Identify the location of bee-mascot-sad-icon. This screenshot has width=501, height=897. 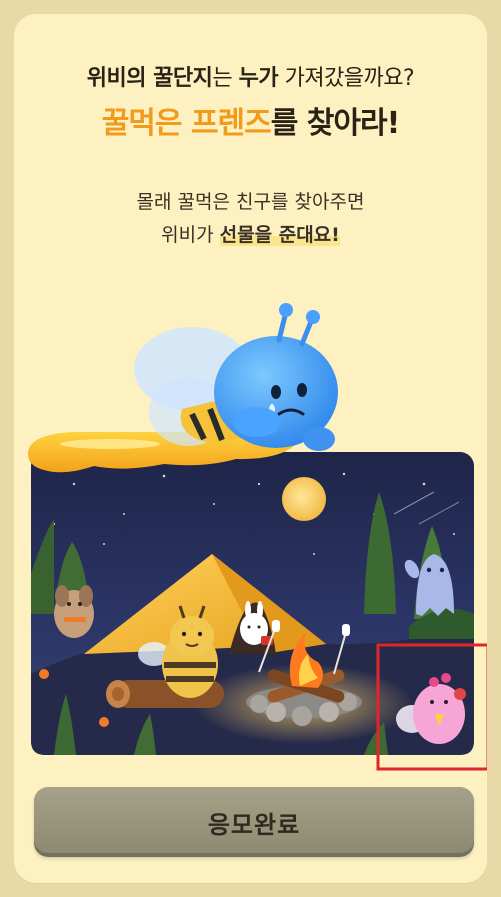
(236, 377).